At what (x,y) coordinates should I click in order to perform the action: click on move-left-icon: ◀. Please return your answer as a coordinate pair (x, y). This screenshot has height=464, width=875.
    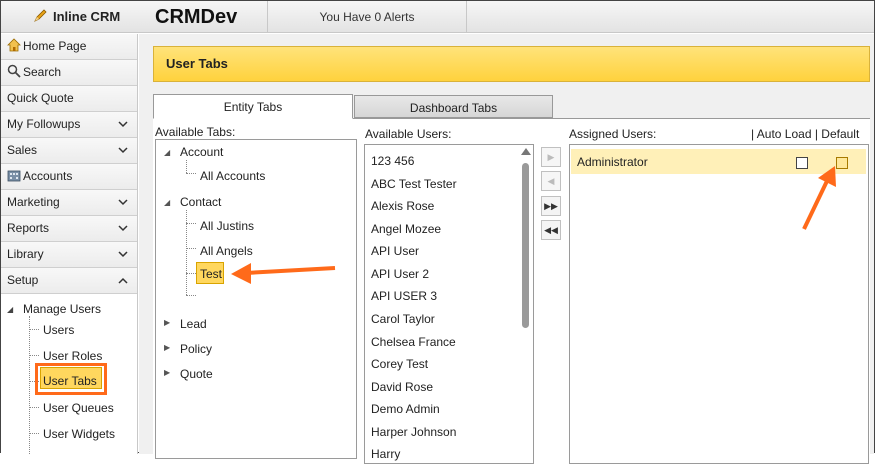
    Looking at the image, I should click on (551, 181).